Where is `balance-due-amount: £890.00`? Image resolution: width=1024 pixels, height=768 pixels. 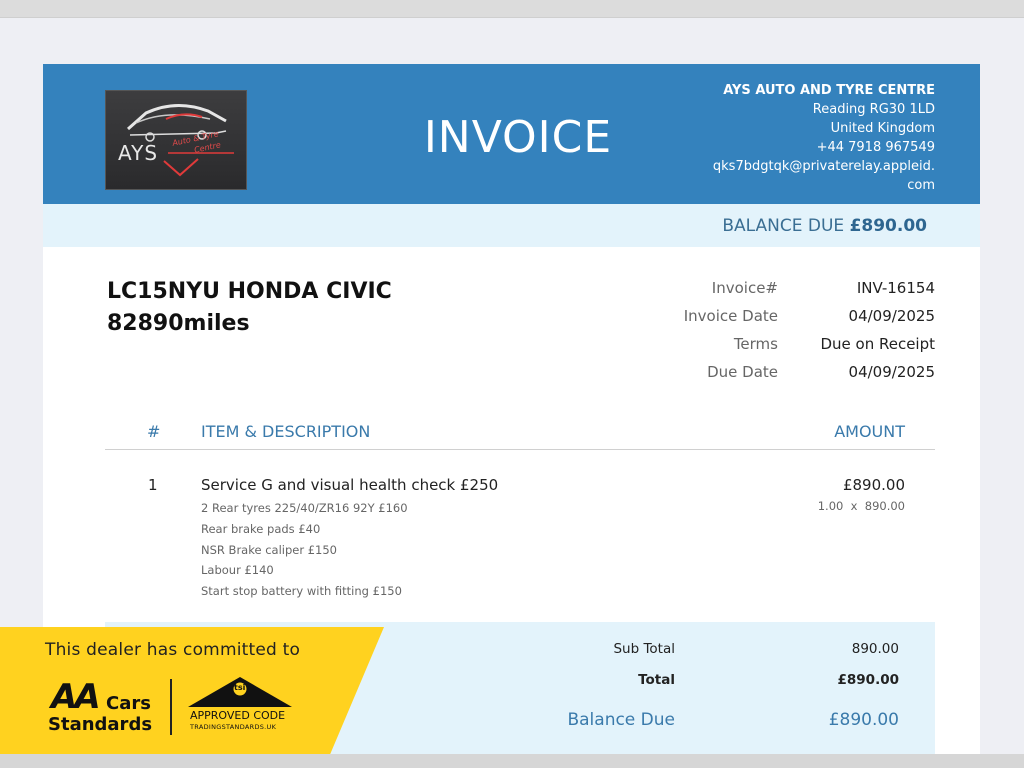 balance-due-amount: £890.00 is located at coordinates (888, 226).